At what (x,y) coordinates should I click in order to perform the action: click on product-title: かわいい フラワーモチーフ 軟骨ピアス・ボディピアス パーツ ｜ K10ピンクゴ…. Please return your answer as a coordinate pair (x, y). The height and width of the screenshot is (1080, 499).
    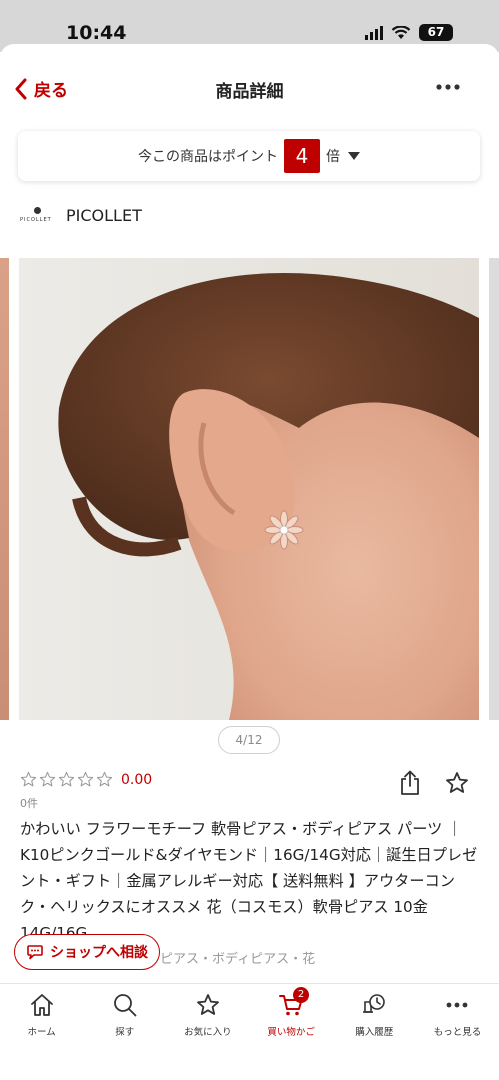
    Looking at the image, I should click on (249, 881).